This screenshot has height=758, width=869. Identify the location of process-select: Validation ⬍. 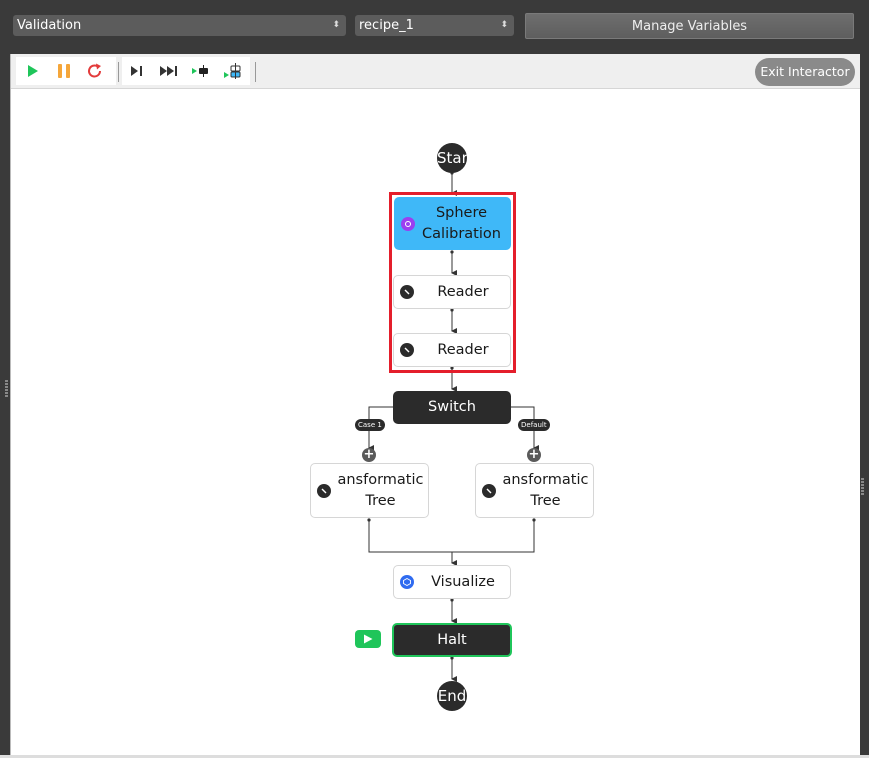
(179, 25).